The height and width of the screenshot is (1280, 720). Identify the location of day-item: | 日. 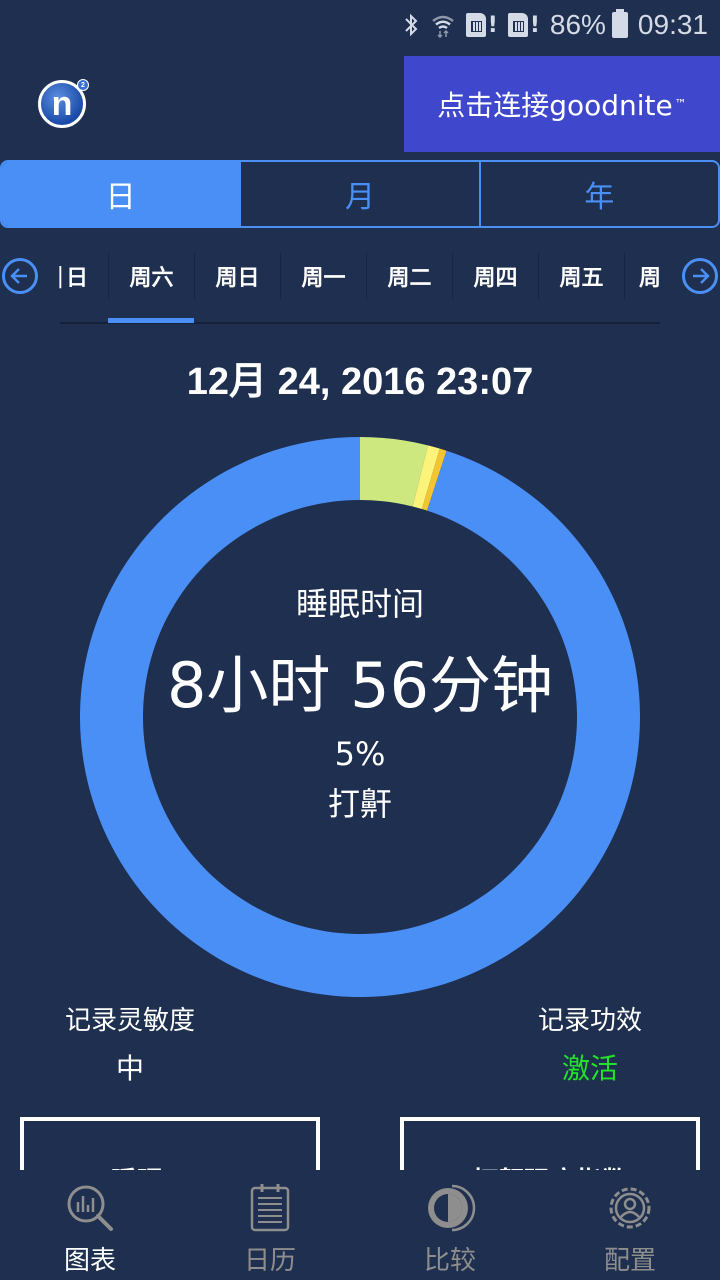
(76, 276).